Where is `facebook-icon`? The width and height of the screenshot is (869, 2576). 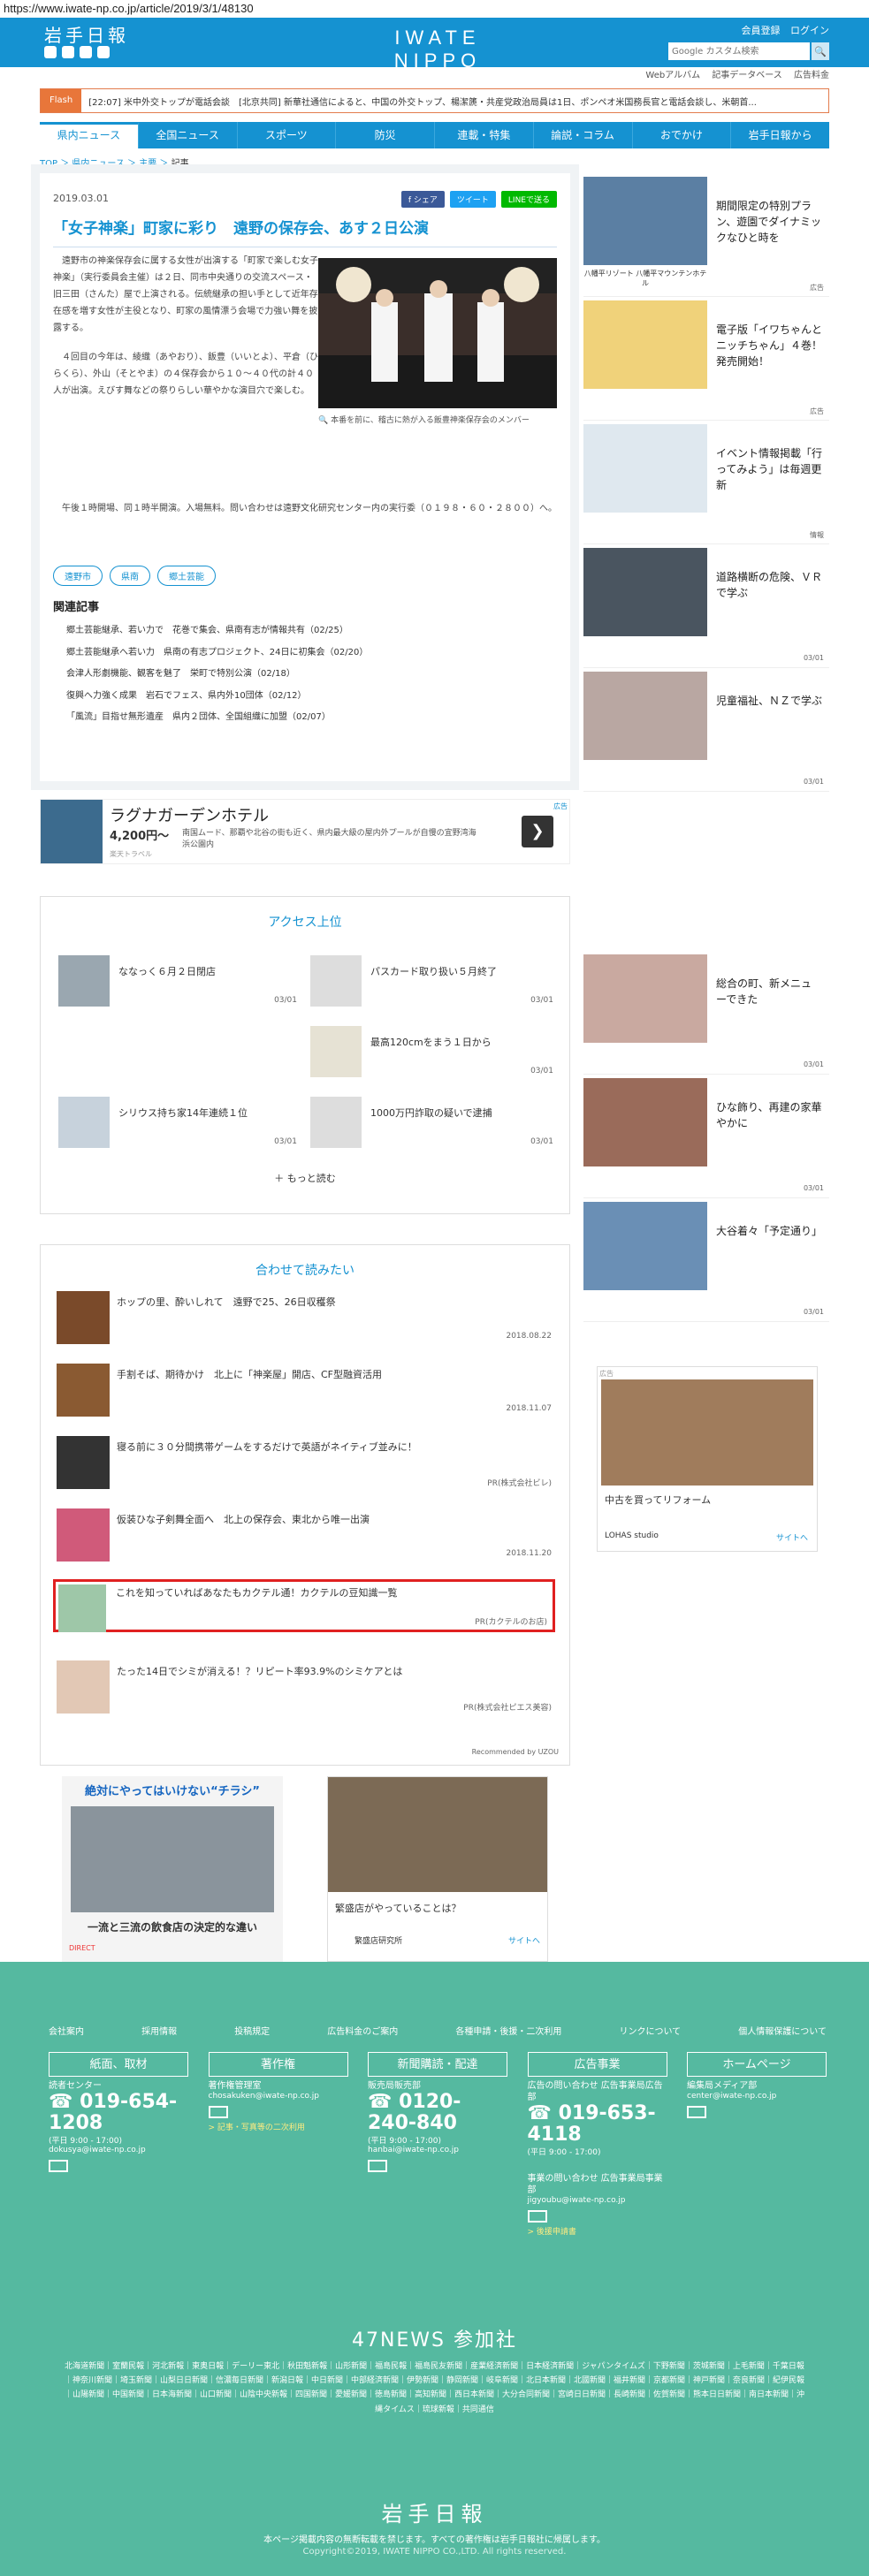
facebook-icon is located at coordinates (68, 52).